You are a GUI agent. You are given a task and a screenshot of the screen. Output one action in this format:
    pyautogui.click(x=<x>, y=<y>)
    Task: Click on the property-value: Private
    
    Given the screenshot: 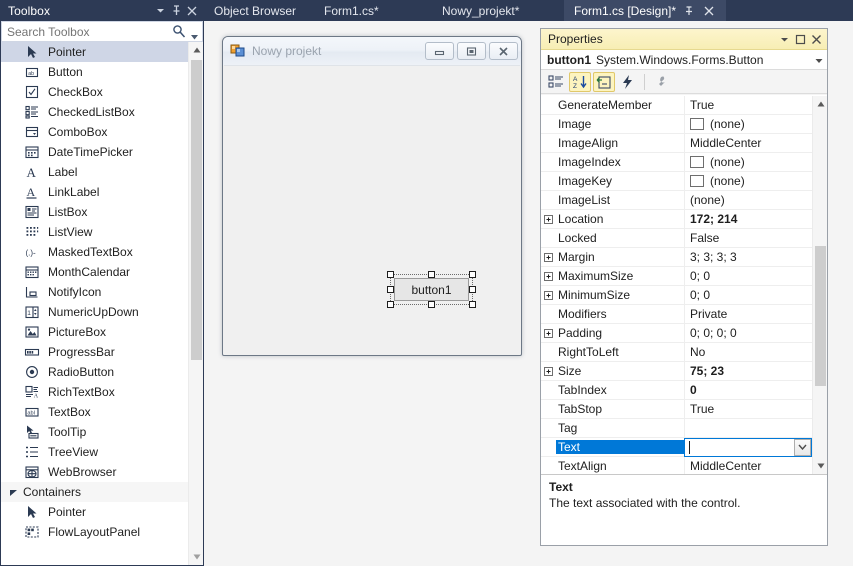 What is the action you would take?
    pyautogui.click(x=748, y=314)
    